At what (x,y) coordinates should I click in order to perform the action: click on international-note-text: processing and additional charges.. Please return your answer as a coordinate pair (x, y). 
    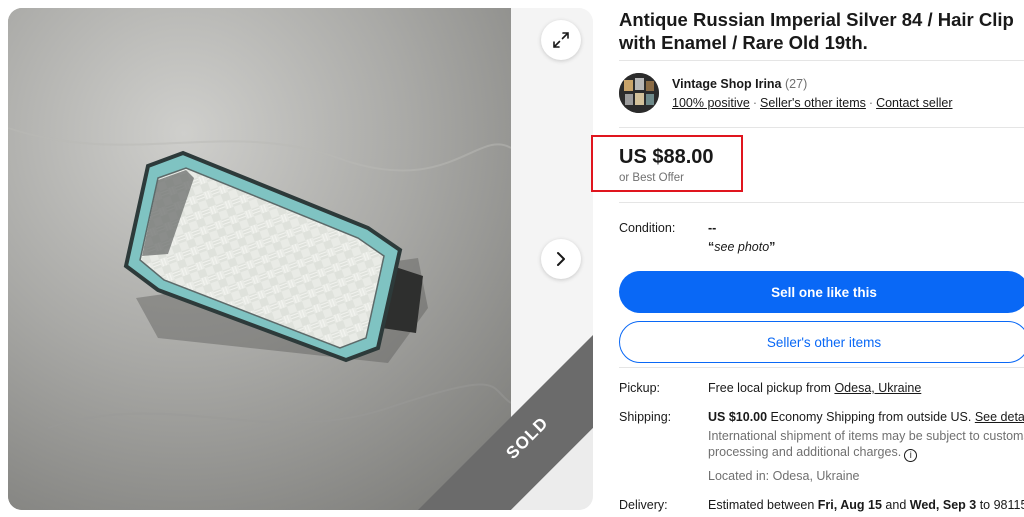
    Looking at the image, I should click on (805, 452).